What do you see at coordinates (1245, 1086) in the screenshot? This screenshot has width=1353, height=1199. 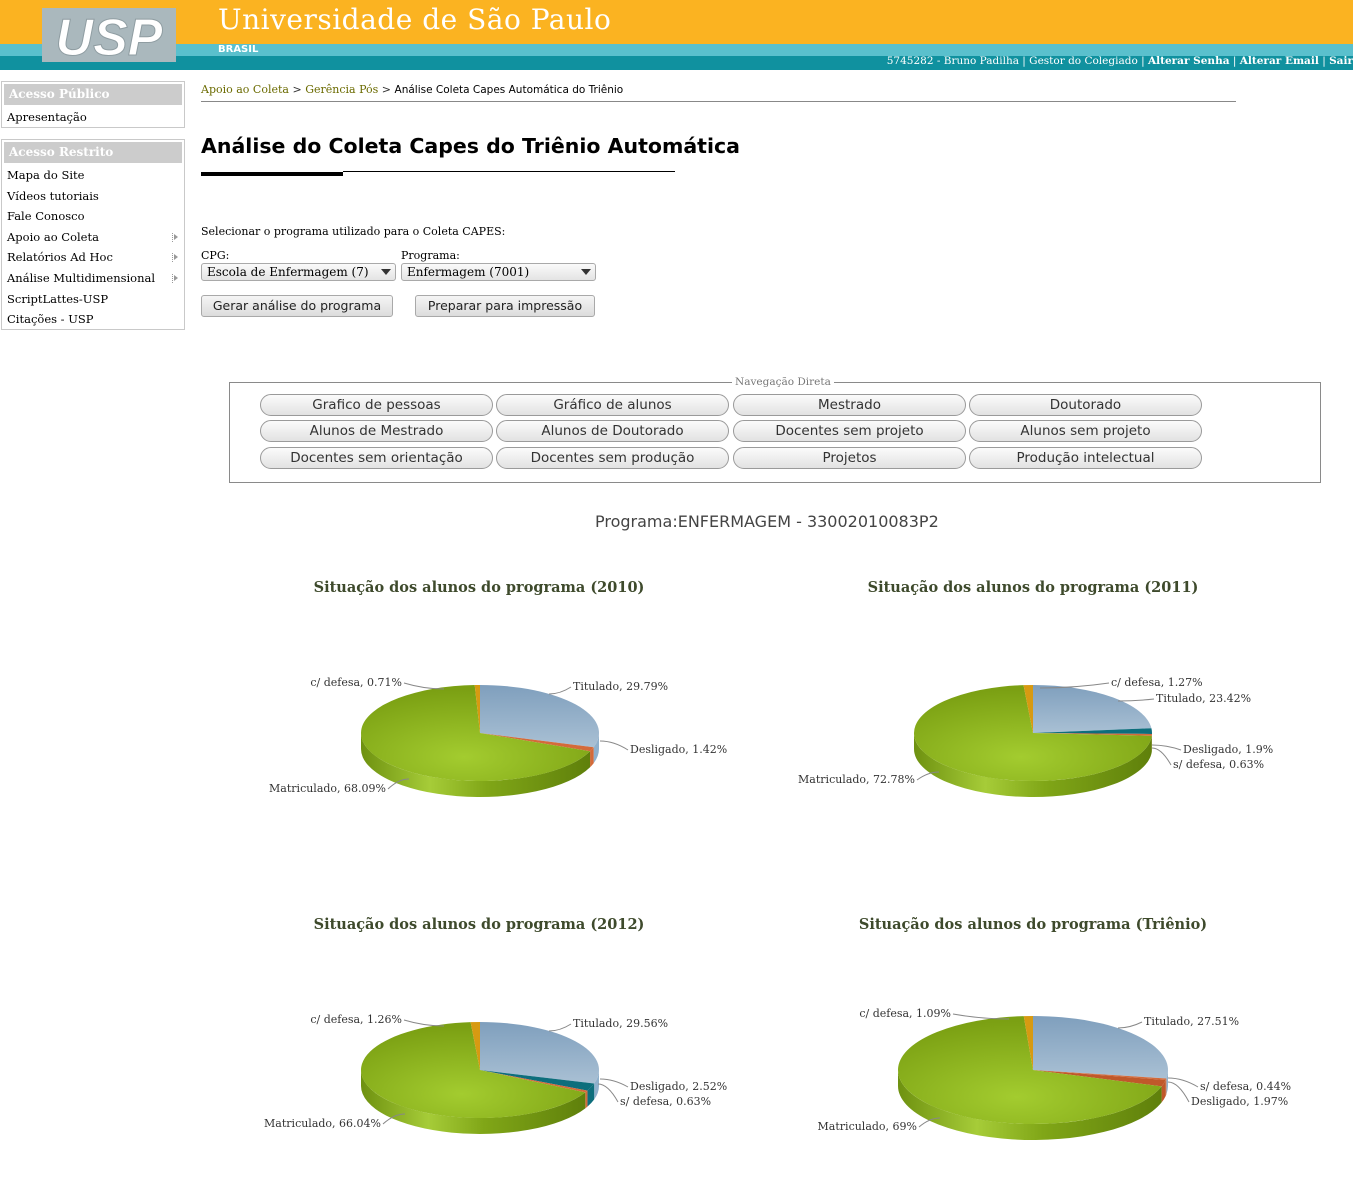 I see `pie-label: s/ defesa, 0.44%` at bounding box center [1245, 1086].